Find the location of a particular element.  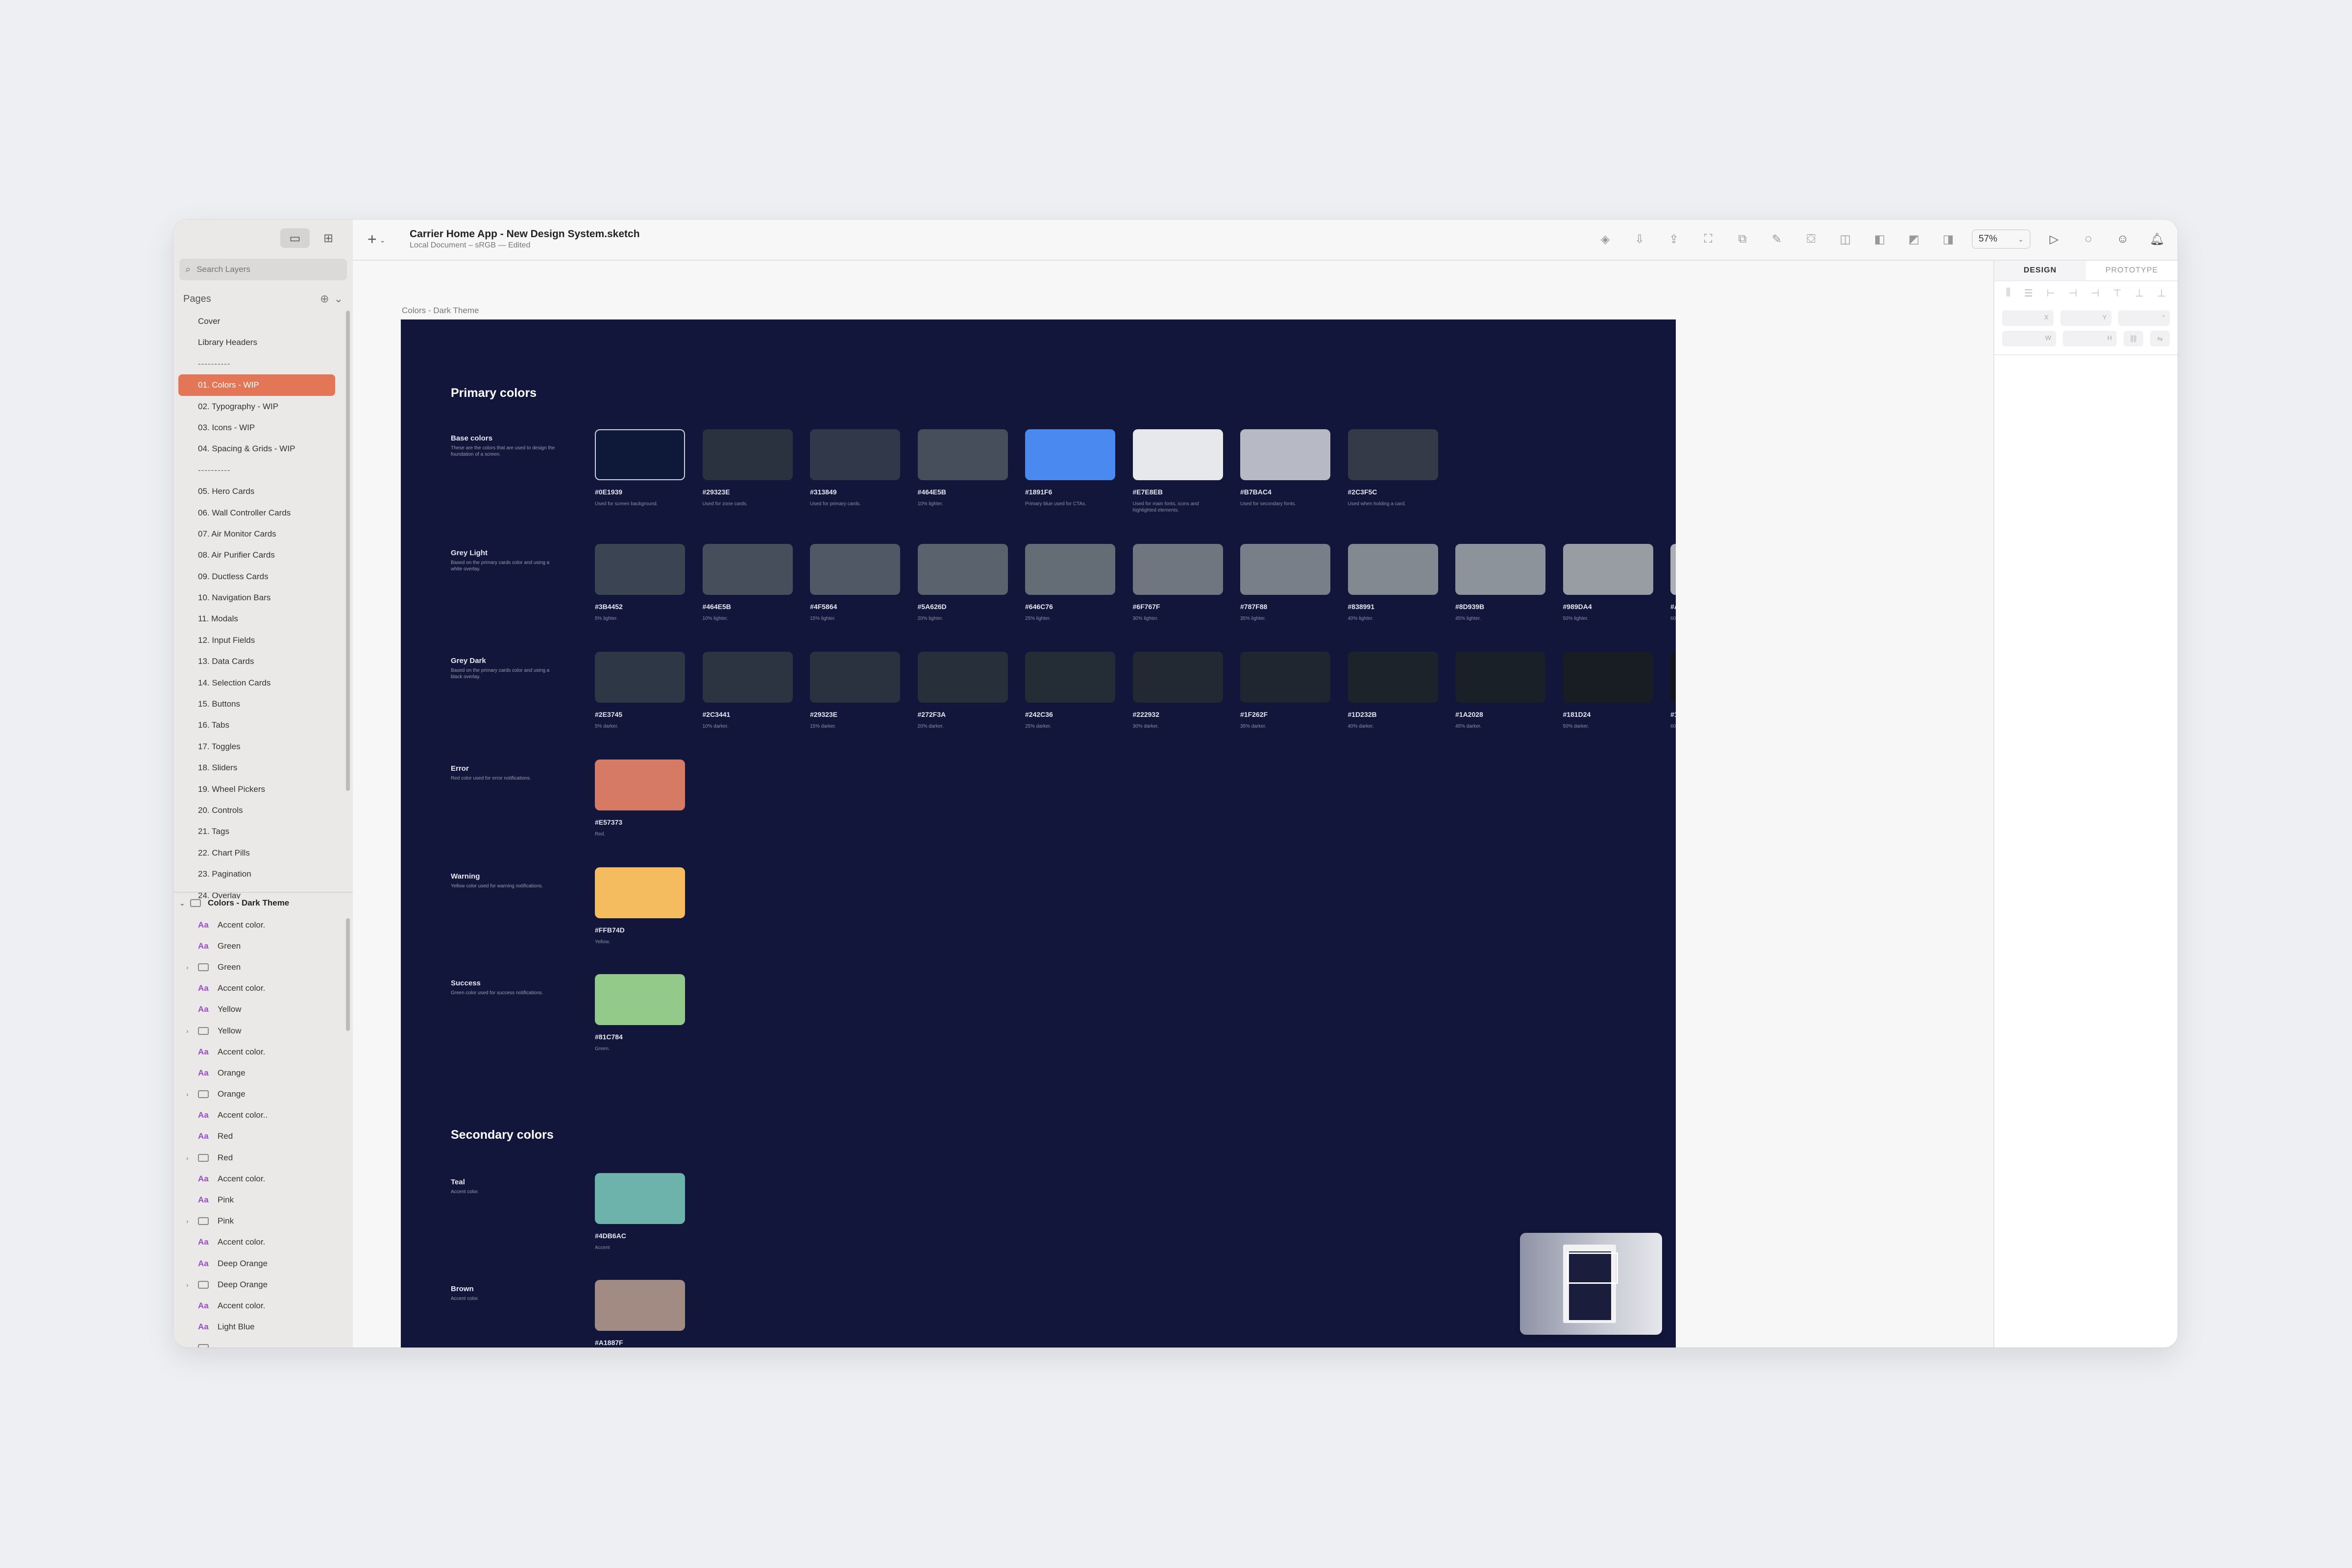

page-item: Cover is located at coordinates (256, 321).